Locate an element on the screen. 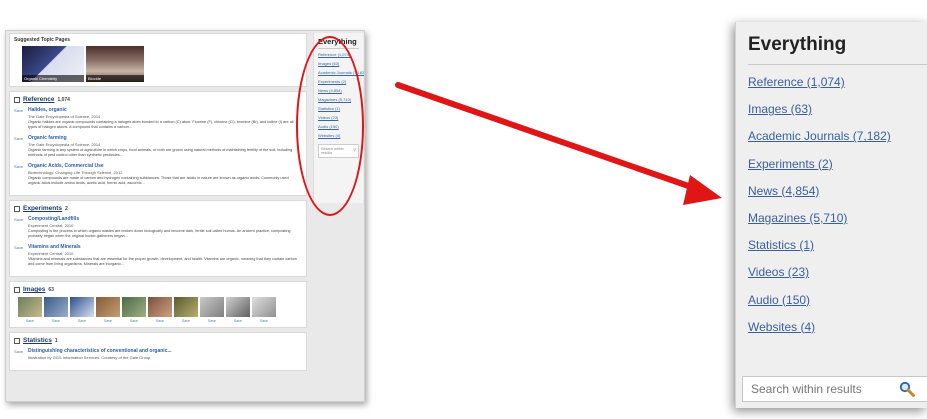 The width and height of the screenshot is (927, 419). search-placeholder: Search within results is located at coordinates (806, 389).